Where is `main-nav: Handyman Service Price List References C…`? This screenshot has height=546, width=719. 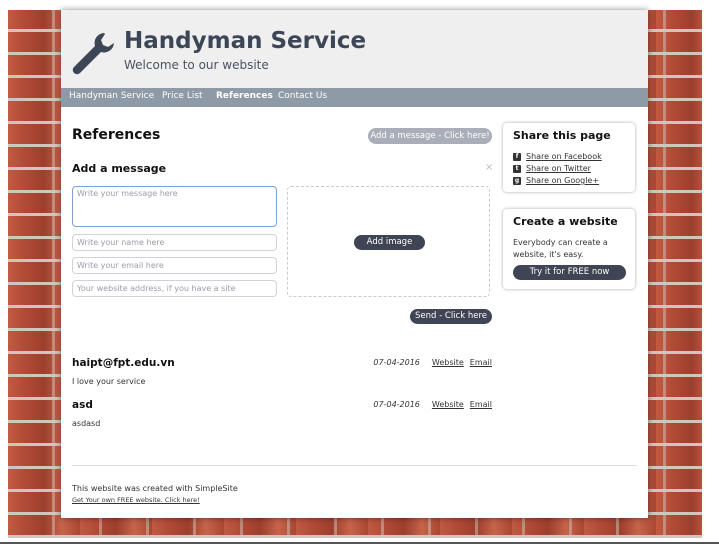 main-nav: Handyman Service Price List References C… is located at coordinates (354, 97).